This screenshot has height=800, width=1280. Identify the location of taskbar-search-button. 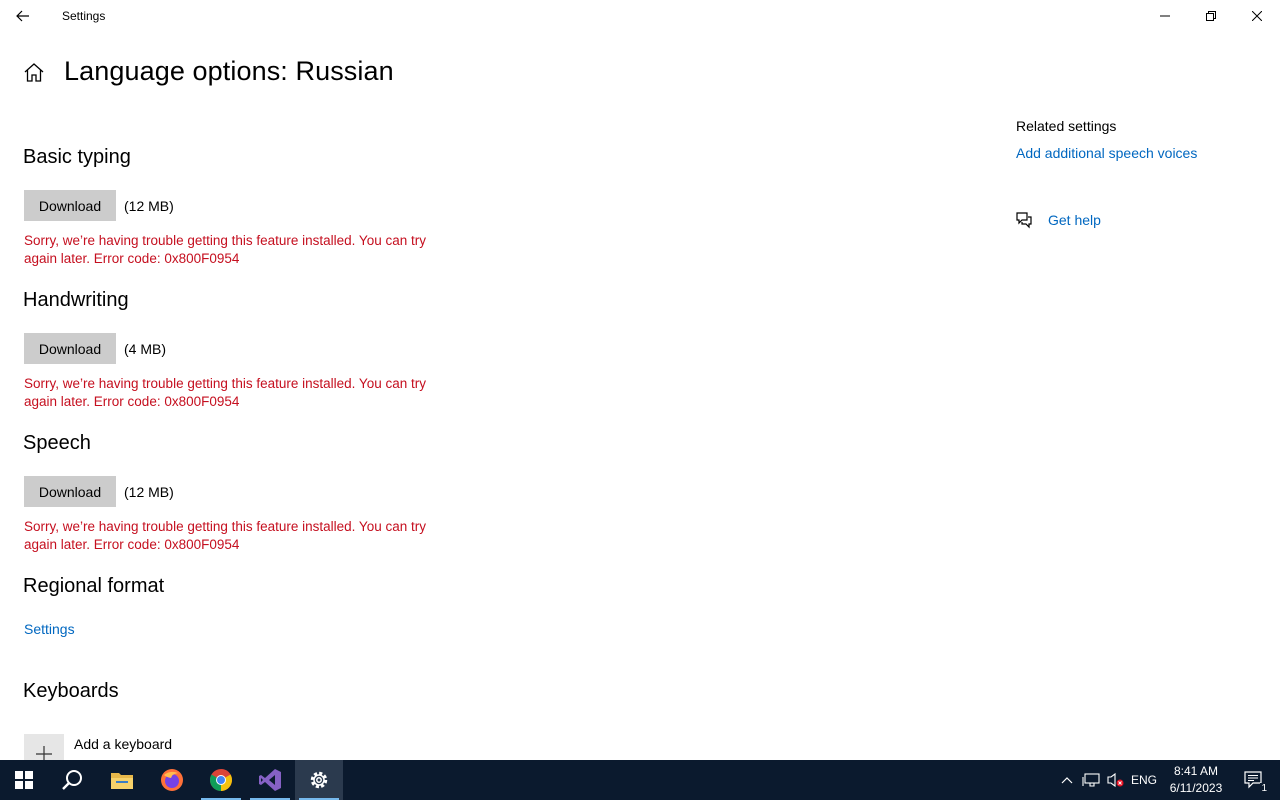
(72, 780).